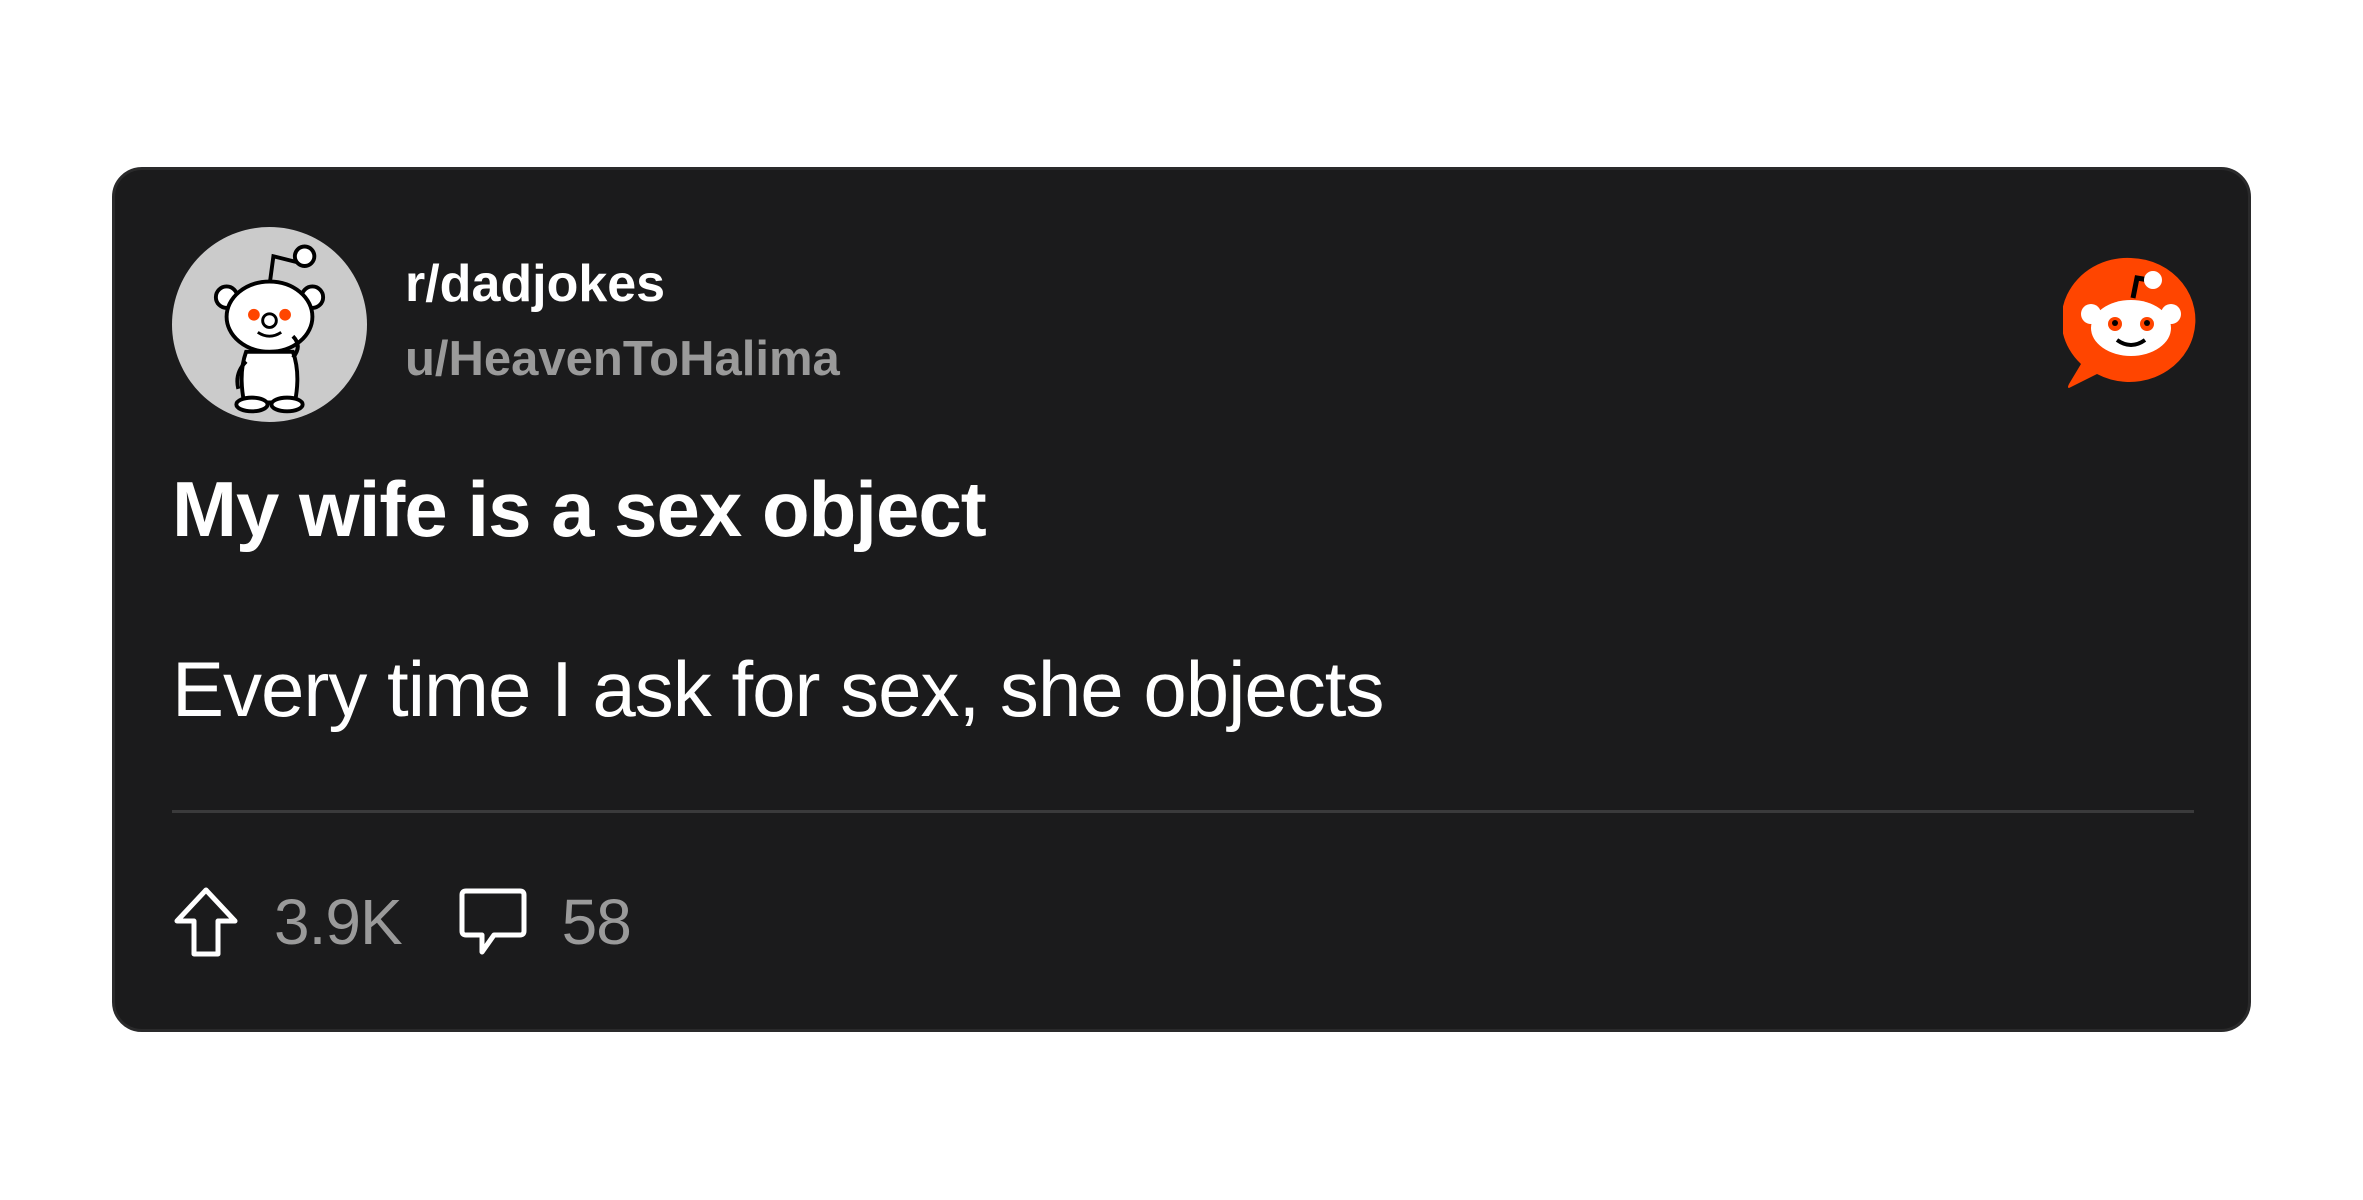  I want to click on divider, so click(1183, 811).